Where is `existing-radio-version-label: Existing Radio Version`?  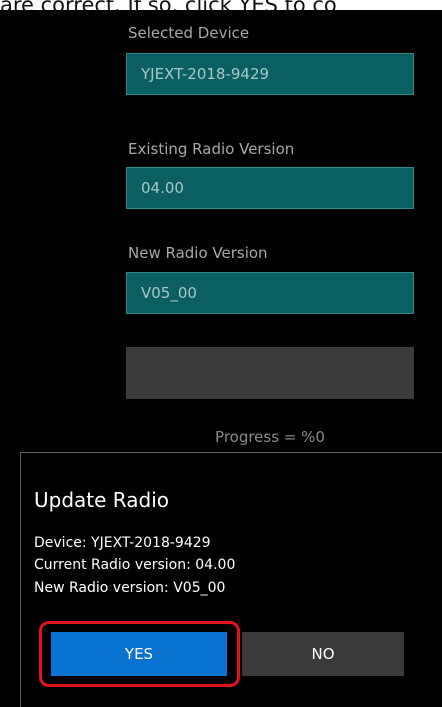
existing-radio-version-label: Existing Radio Version is located at coordinates (211, 149).